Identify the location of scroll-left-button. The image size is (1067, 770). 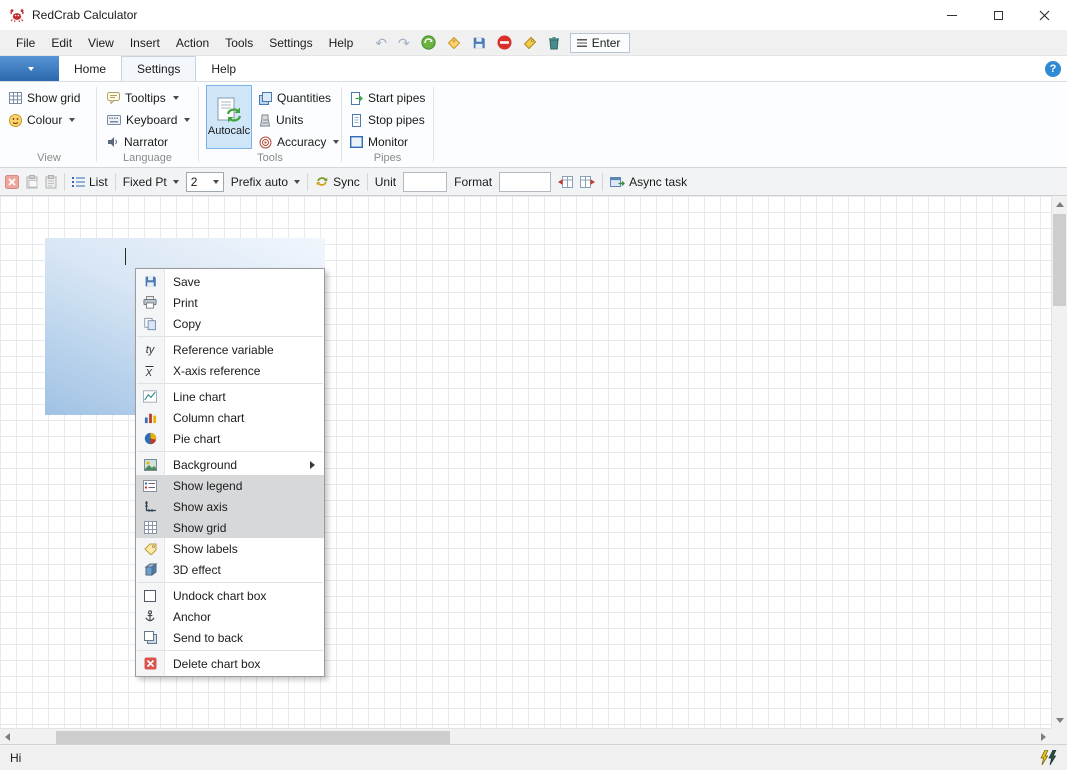
(7, 737).